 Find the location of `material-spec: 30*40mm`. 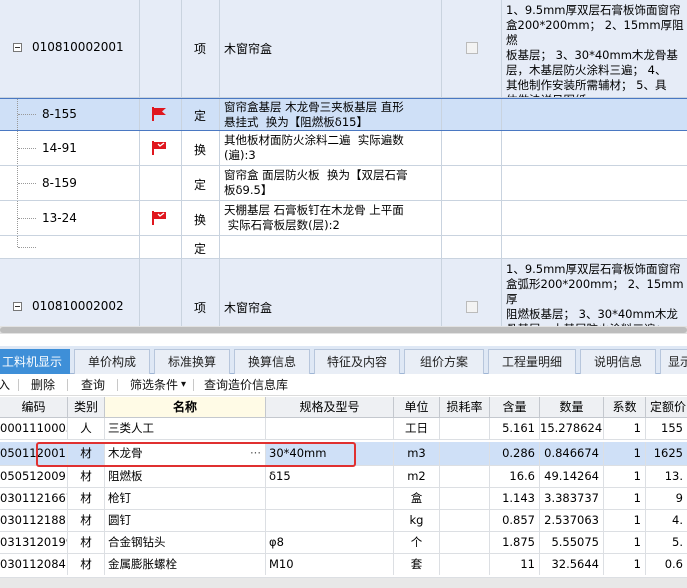

material-spec: 30*40mm is located at coordinates (330, 453).